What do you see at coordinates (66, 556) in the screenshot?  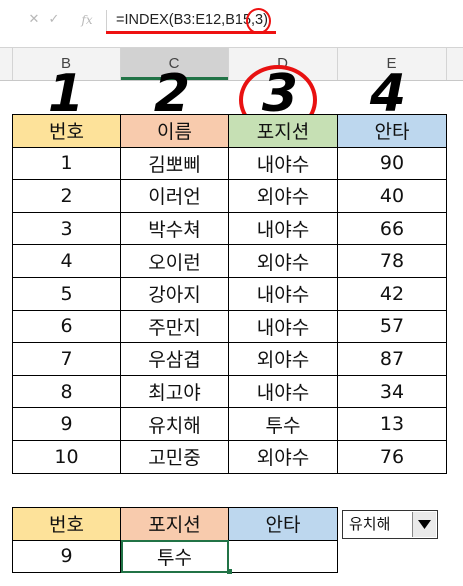 I see `lookup-number-cell: 9` at bounding box center [66, 556].